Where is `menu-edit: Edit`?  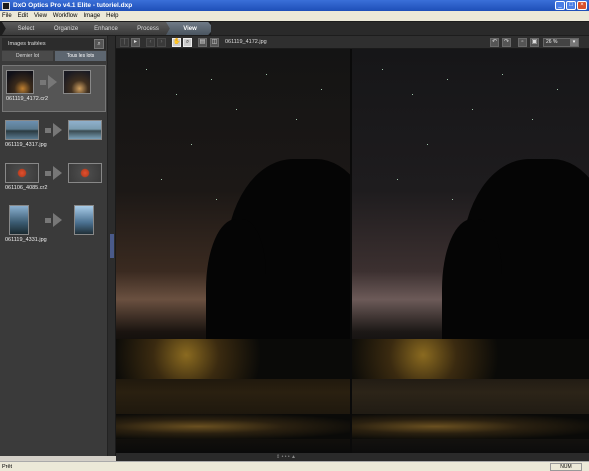
menu-edit: Edit is located at coordinates (23, 16).